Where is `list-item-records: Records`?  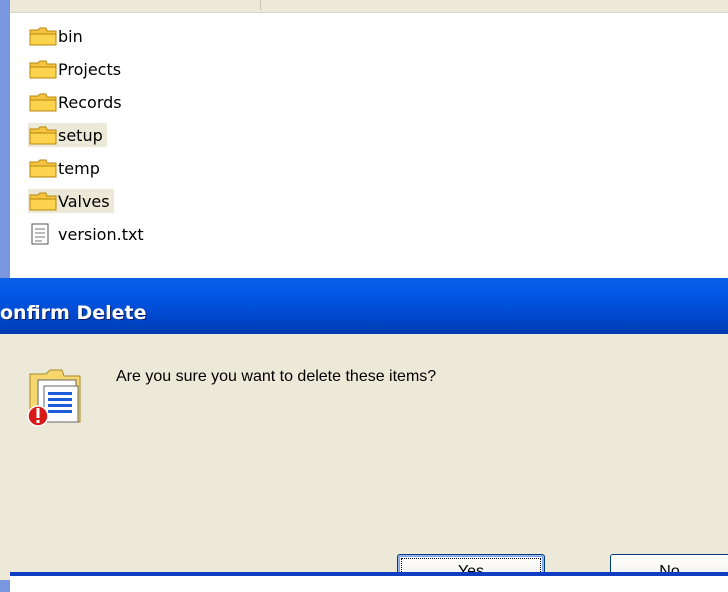 list-item-records: Records is located at coordinates (75, 102).